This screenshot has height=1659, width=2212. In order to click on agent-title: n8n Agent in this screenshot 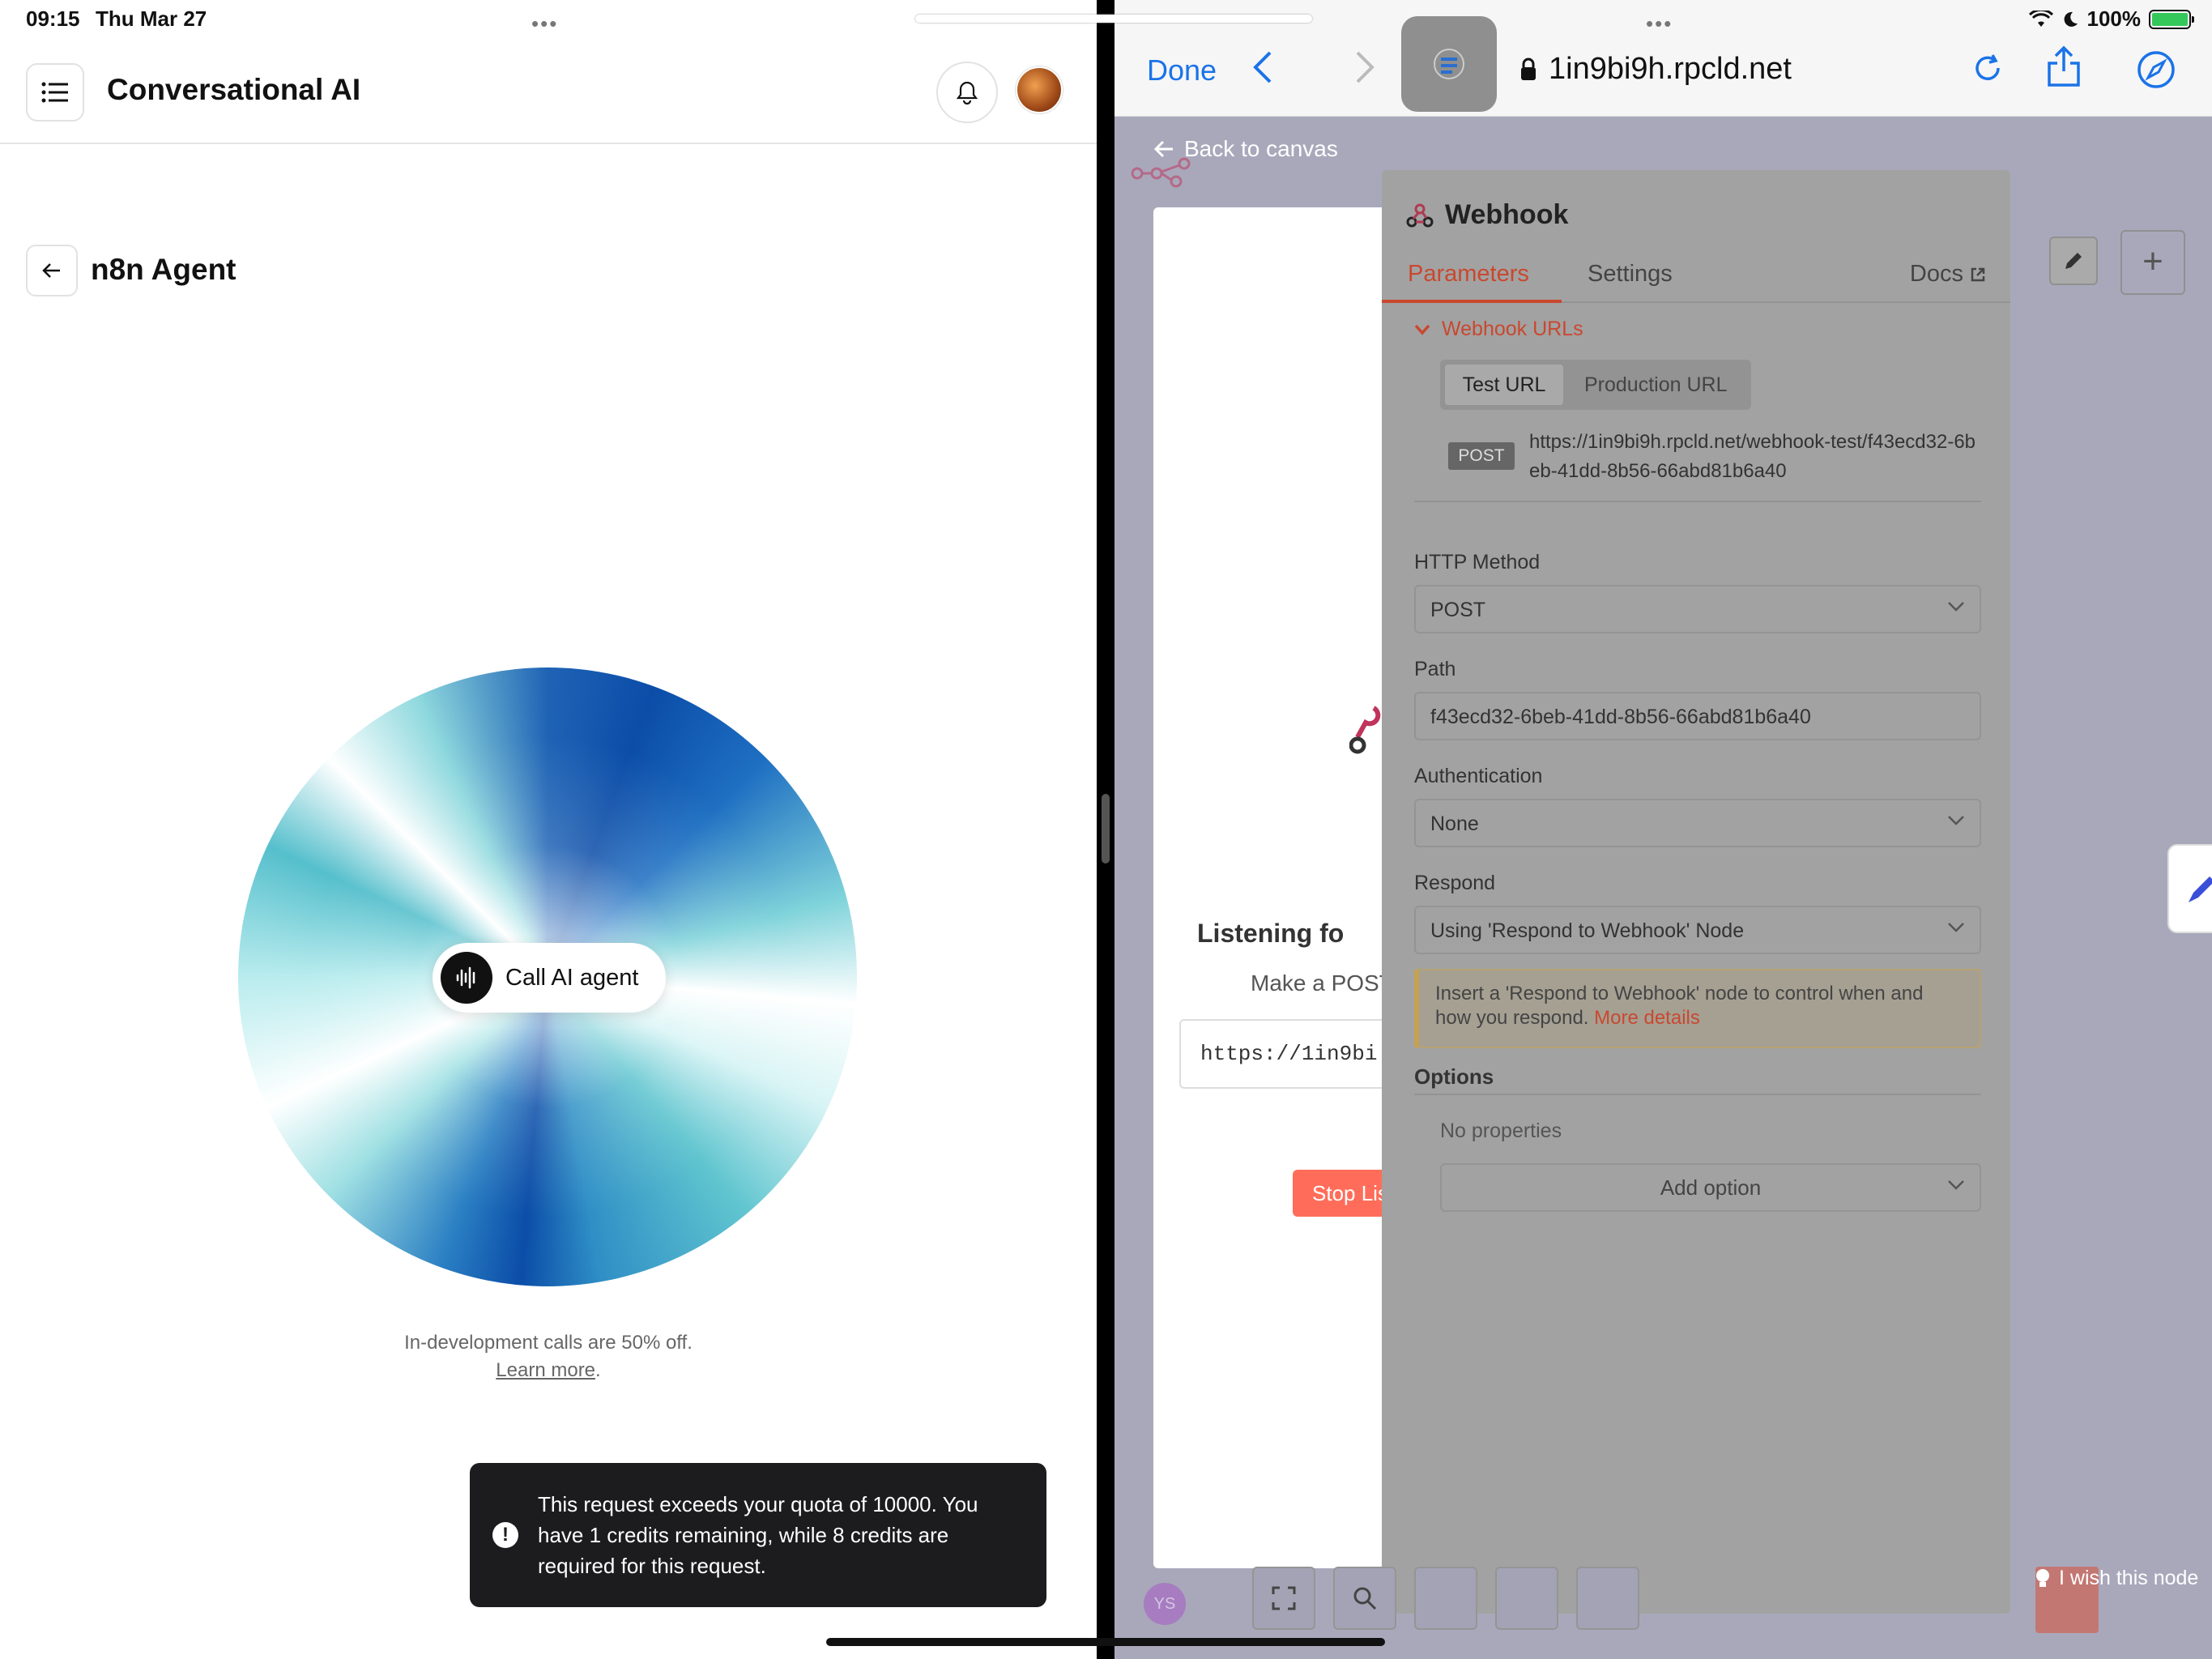, I will do `click(164, 269)`.